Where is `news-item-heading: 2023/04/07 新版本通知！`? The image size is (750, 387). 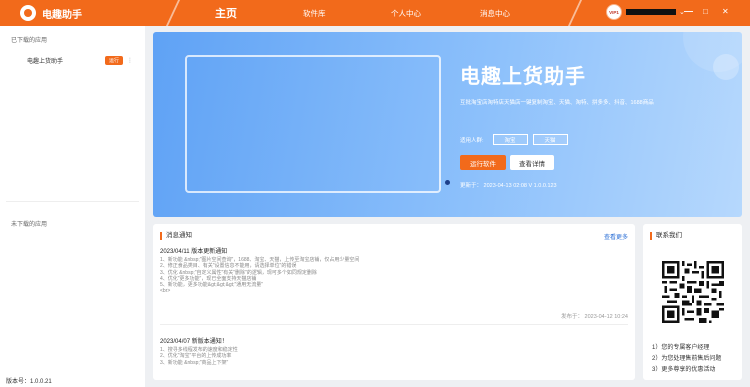 news-item-heading: 2023/04/07 新版本通知！ is located at coordinates (194, 340).